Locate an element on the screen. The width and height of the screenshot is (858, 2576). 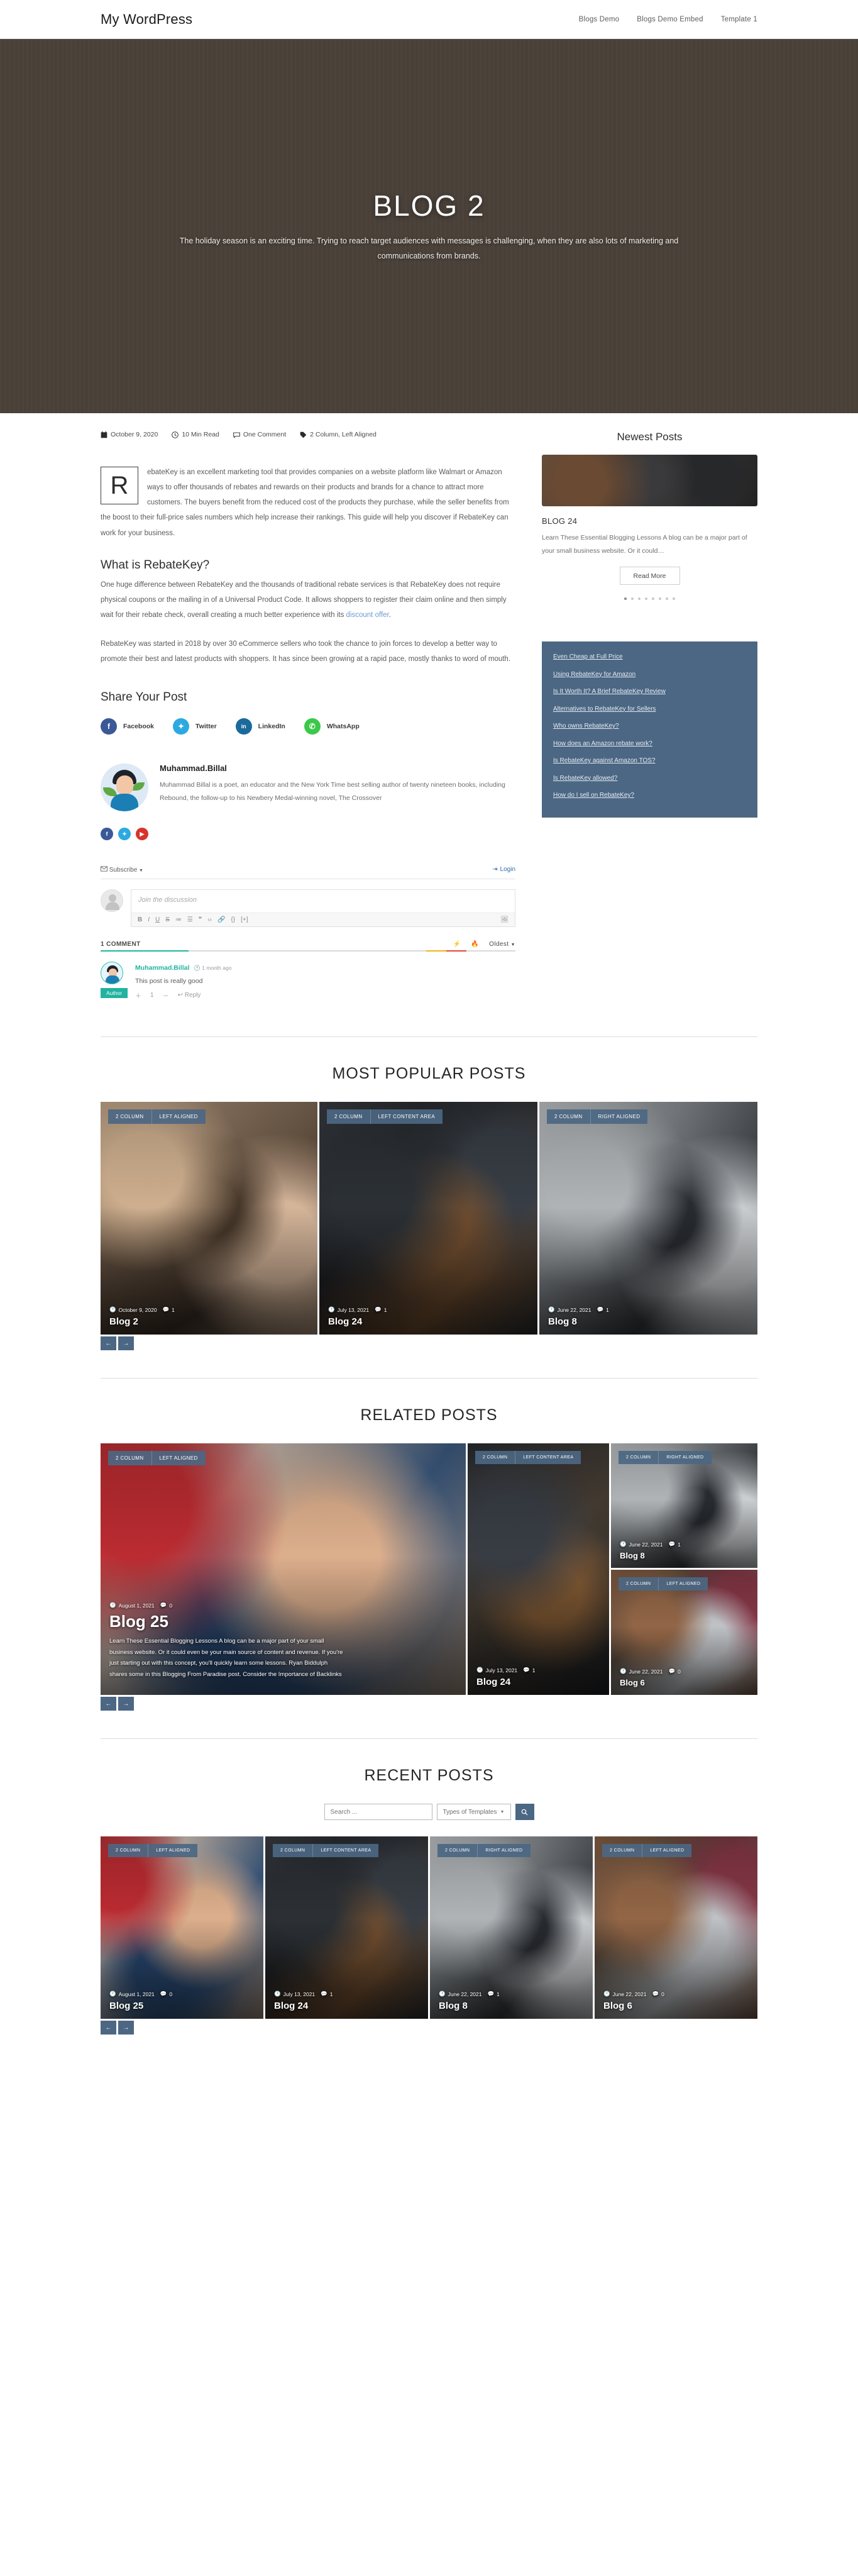
toc-link-8: How do I sell on RebateKey? is located at coordinates (649, 795).